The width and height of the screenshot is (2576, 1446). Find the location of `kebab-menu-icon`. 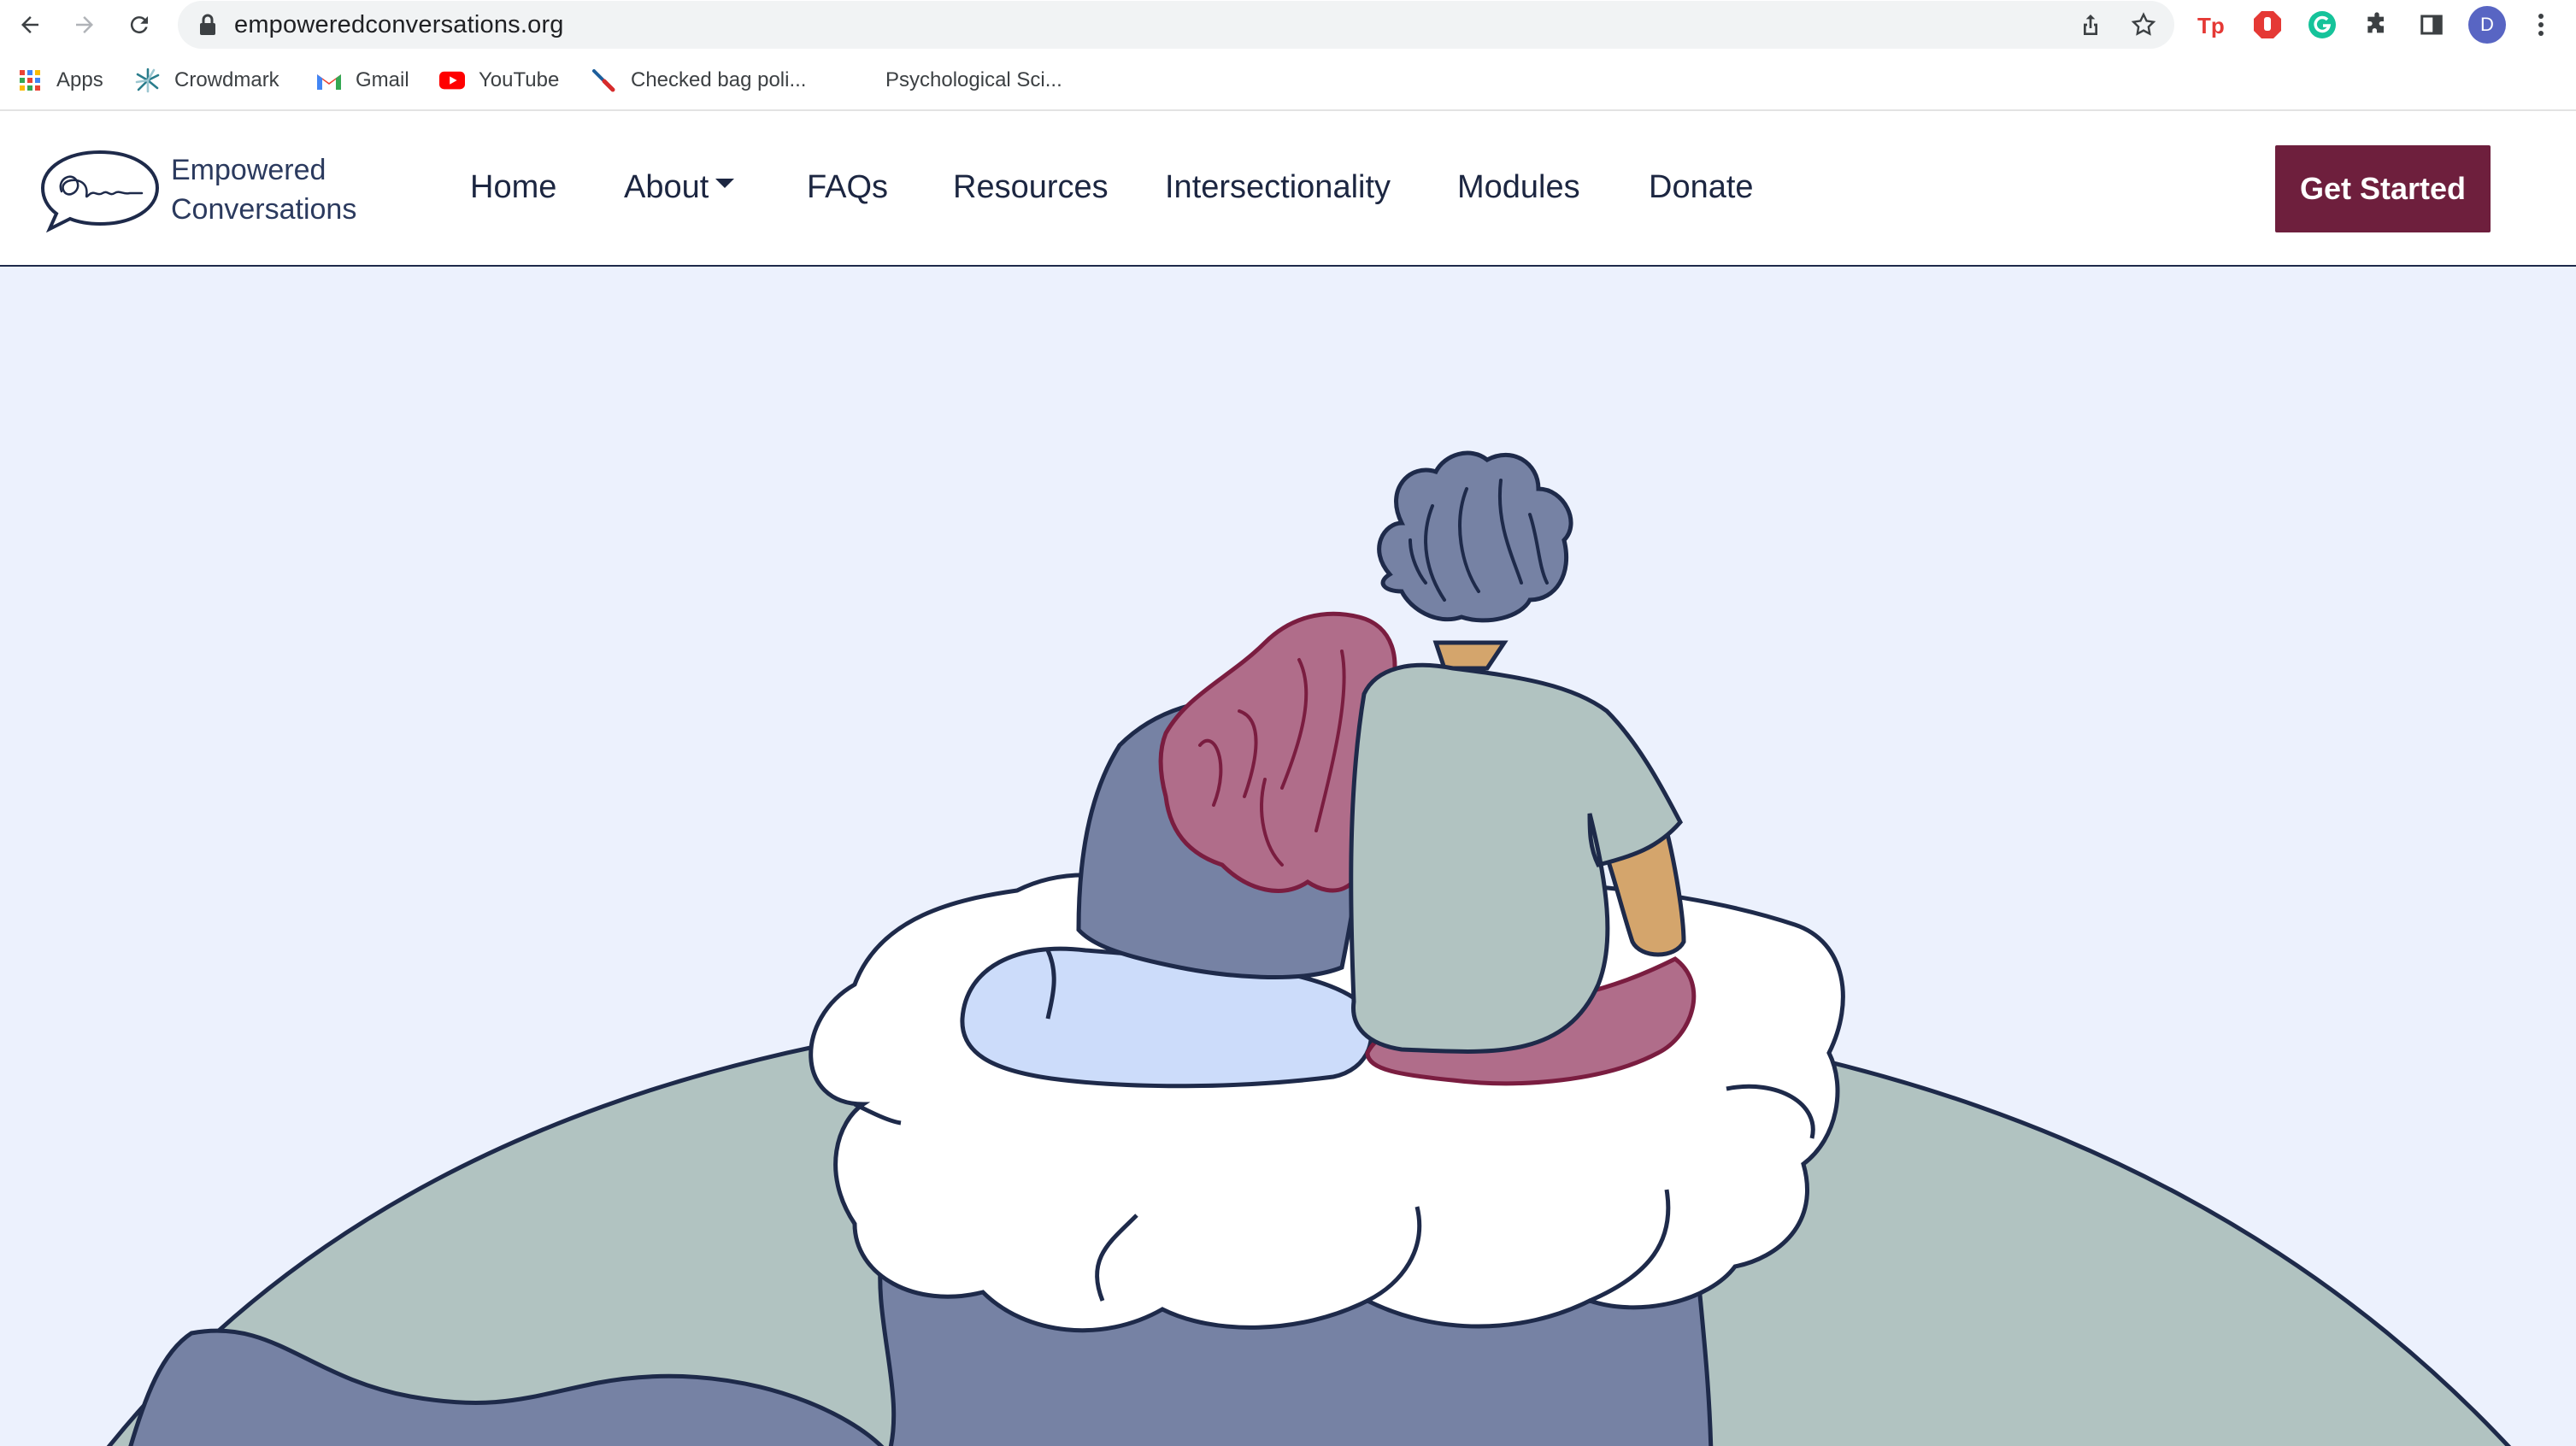

kebab-menu-icon is located at coordinates (2541, 25).